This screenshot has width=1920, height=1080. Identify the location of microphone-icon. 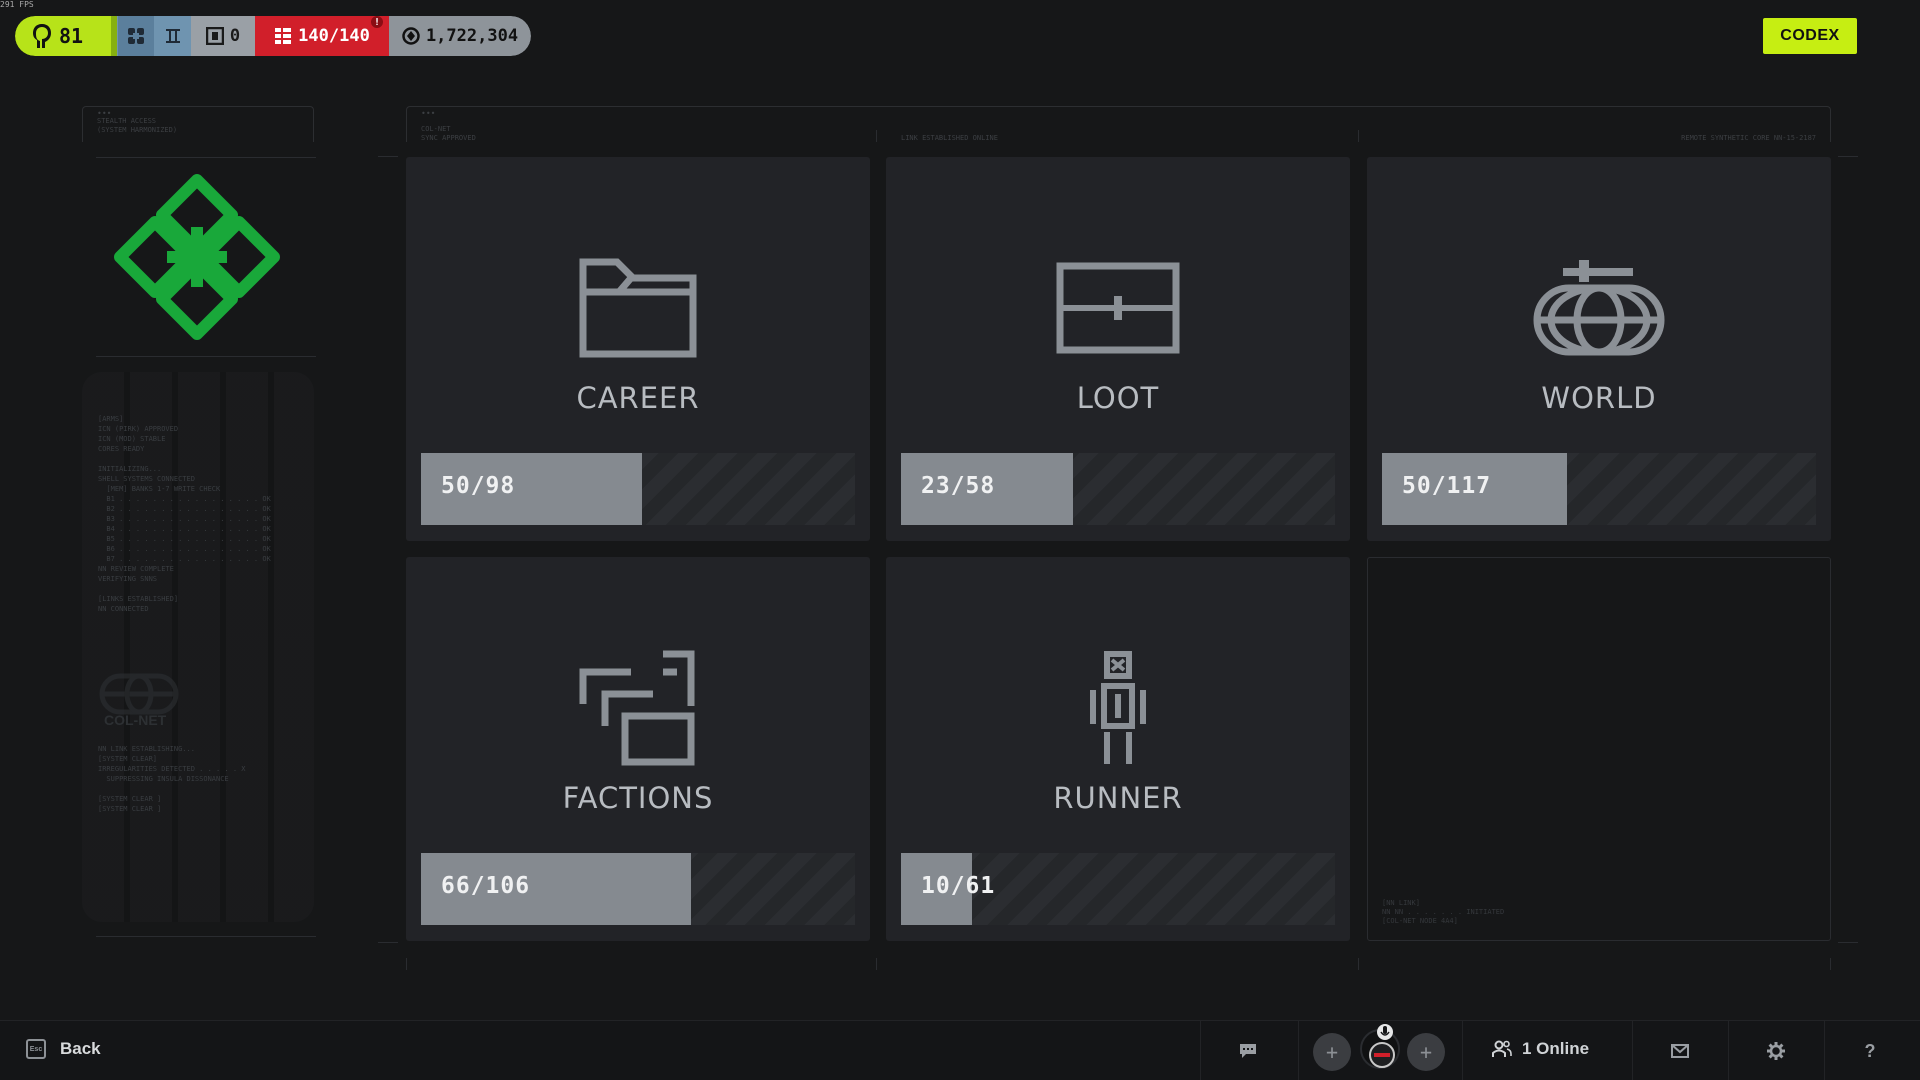
(1385, 1032).